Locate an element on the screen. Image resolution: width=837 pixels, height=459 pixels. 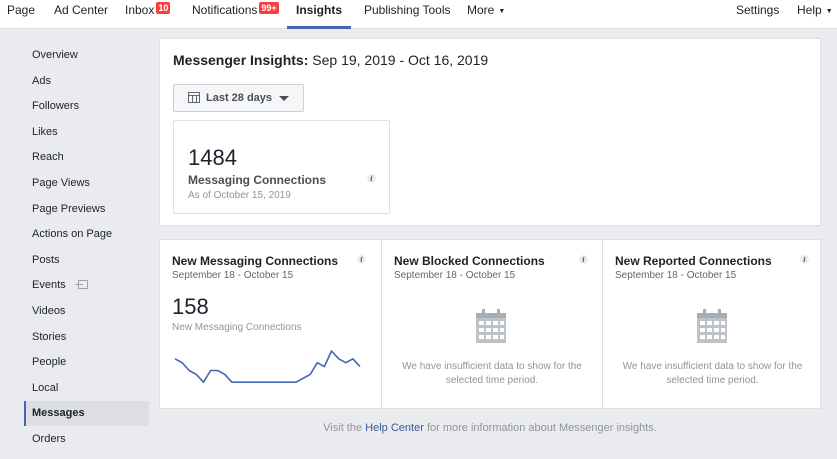
sidebar-item-label: Likes is located at coordinates (45, 132).